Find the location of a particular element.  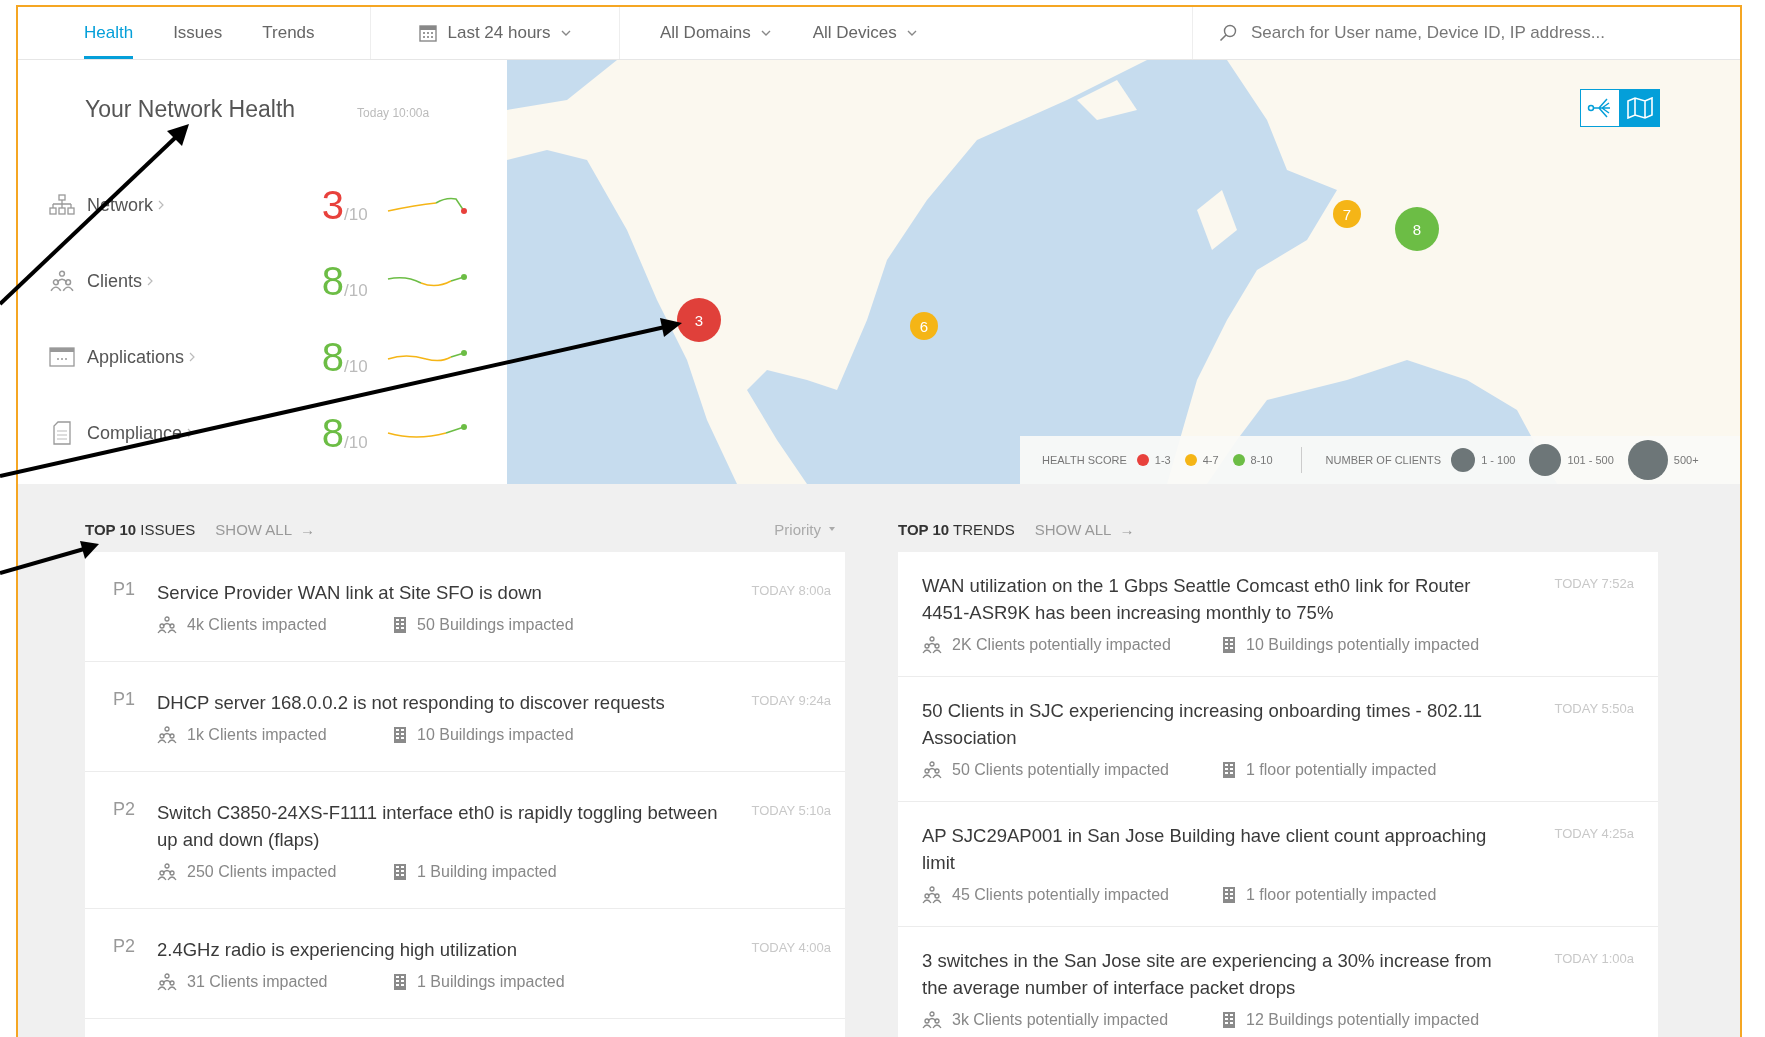

legend-label: HEALTH SCORE is located at coordinates (1084, 460).